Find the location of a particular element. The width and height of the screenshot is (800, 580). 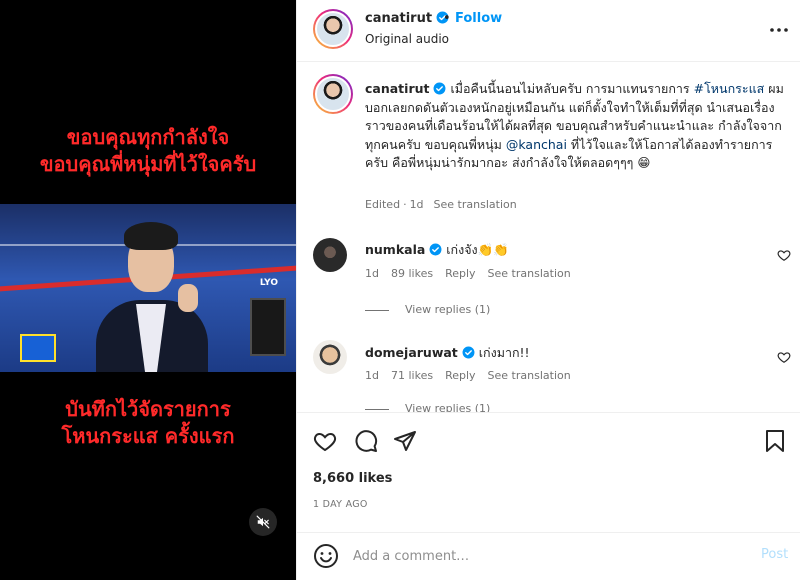

comment-username: domejaruwat is located at coordinates (411, 352).